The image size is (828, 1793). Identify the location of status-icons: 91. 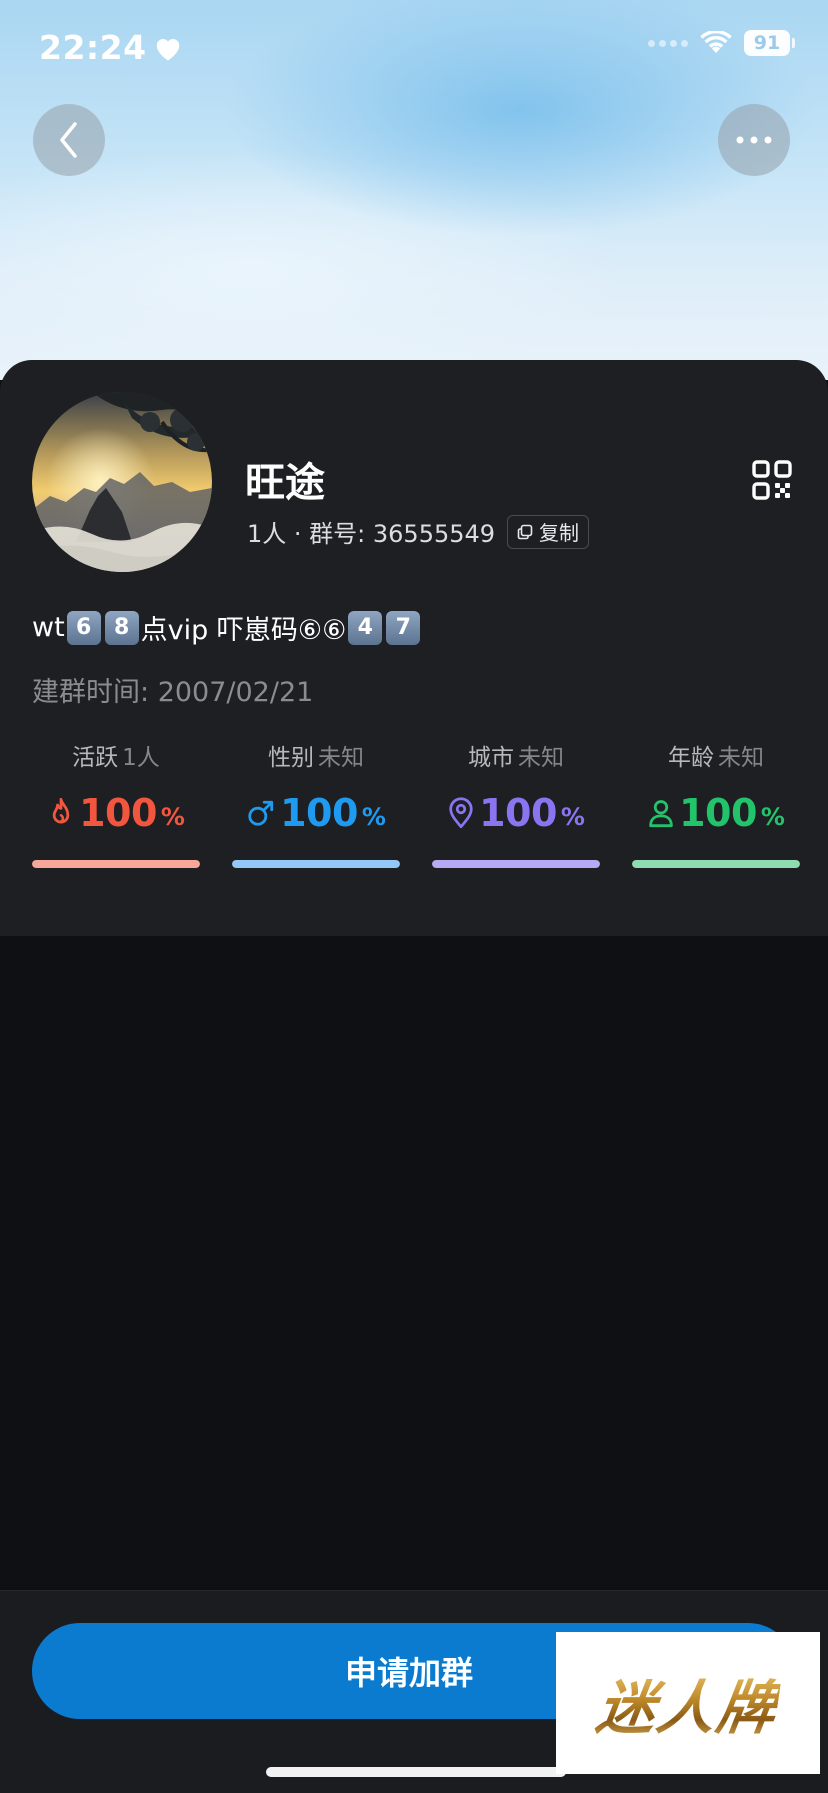
(721, 43).